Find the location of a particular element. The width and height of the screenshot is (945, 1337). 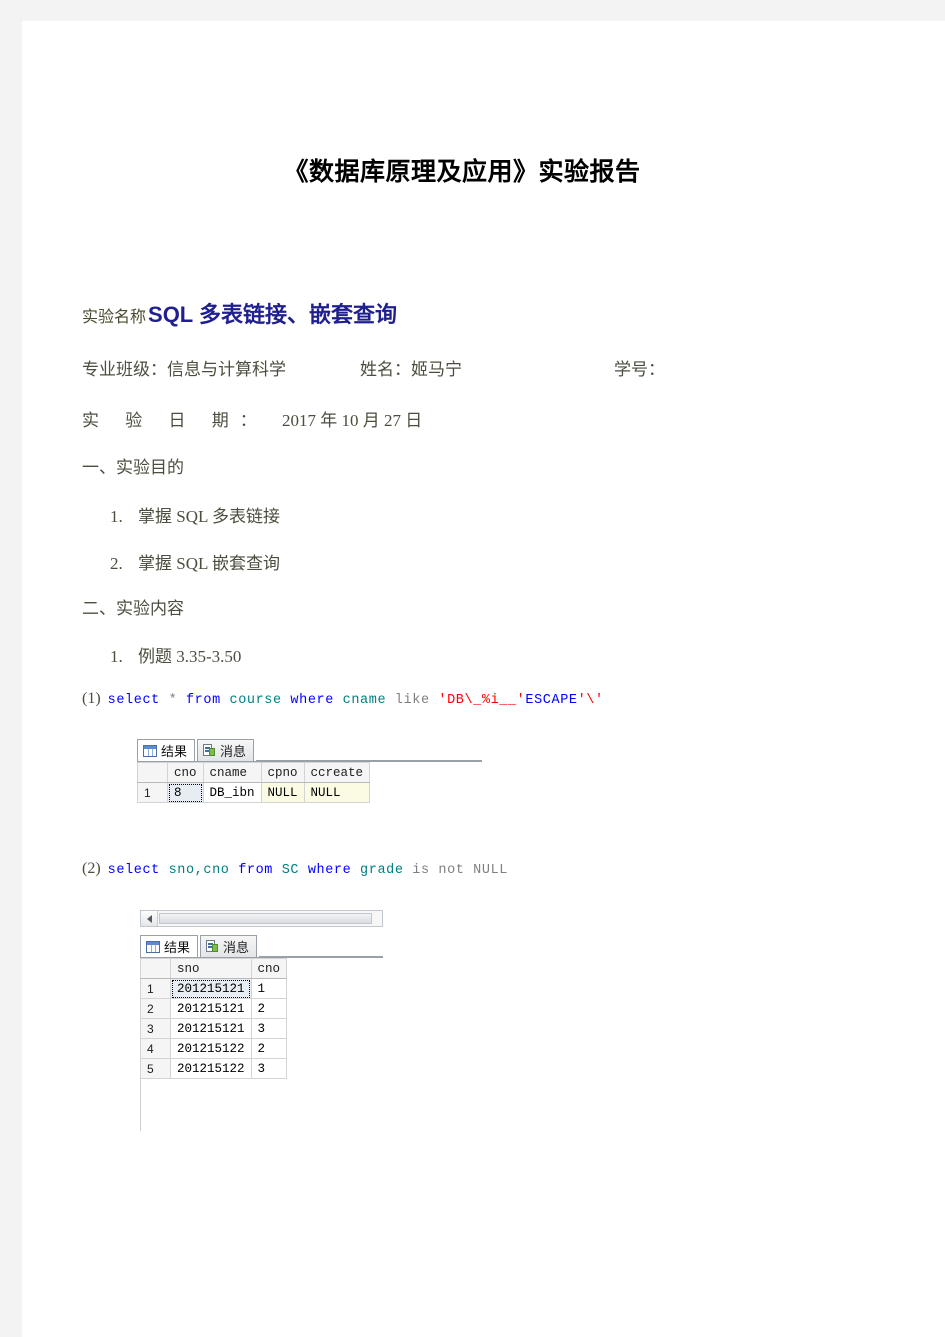

class-field: 专业班级：信息与计算科学 is located at coordinates (184, 369).